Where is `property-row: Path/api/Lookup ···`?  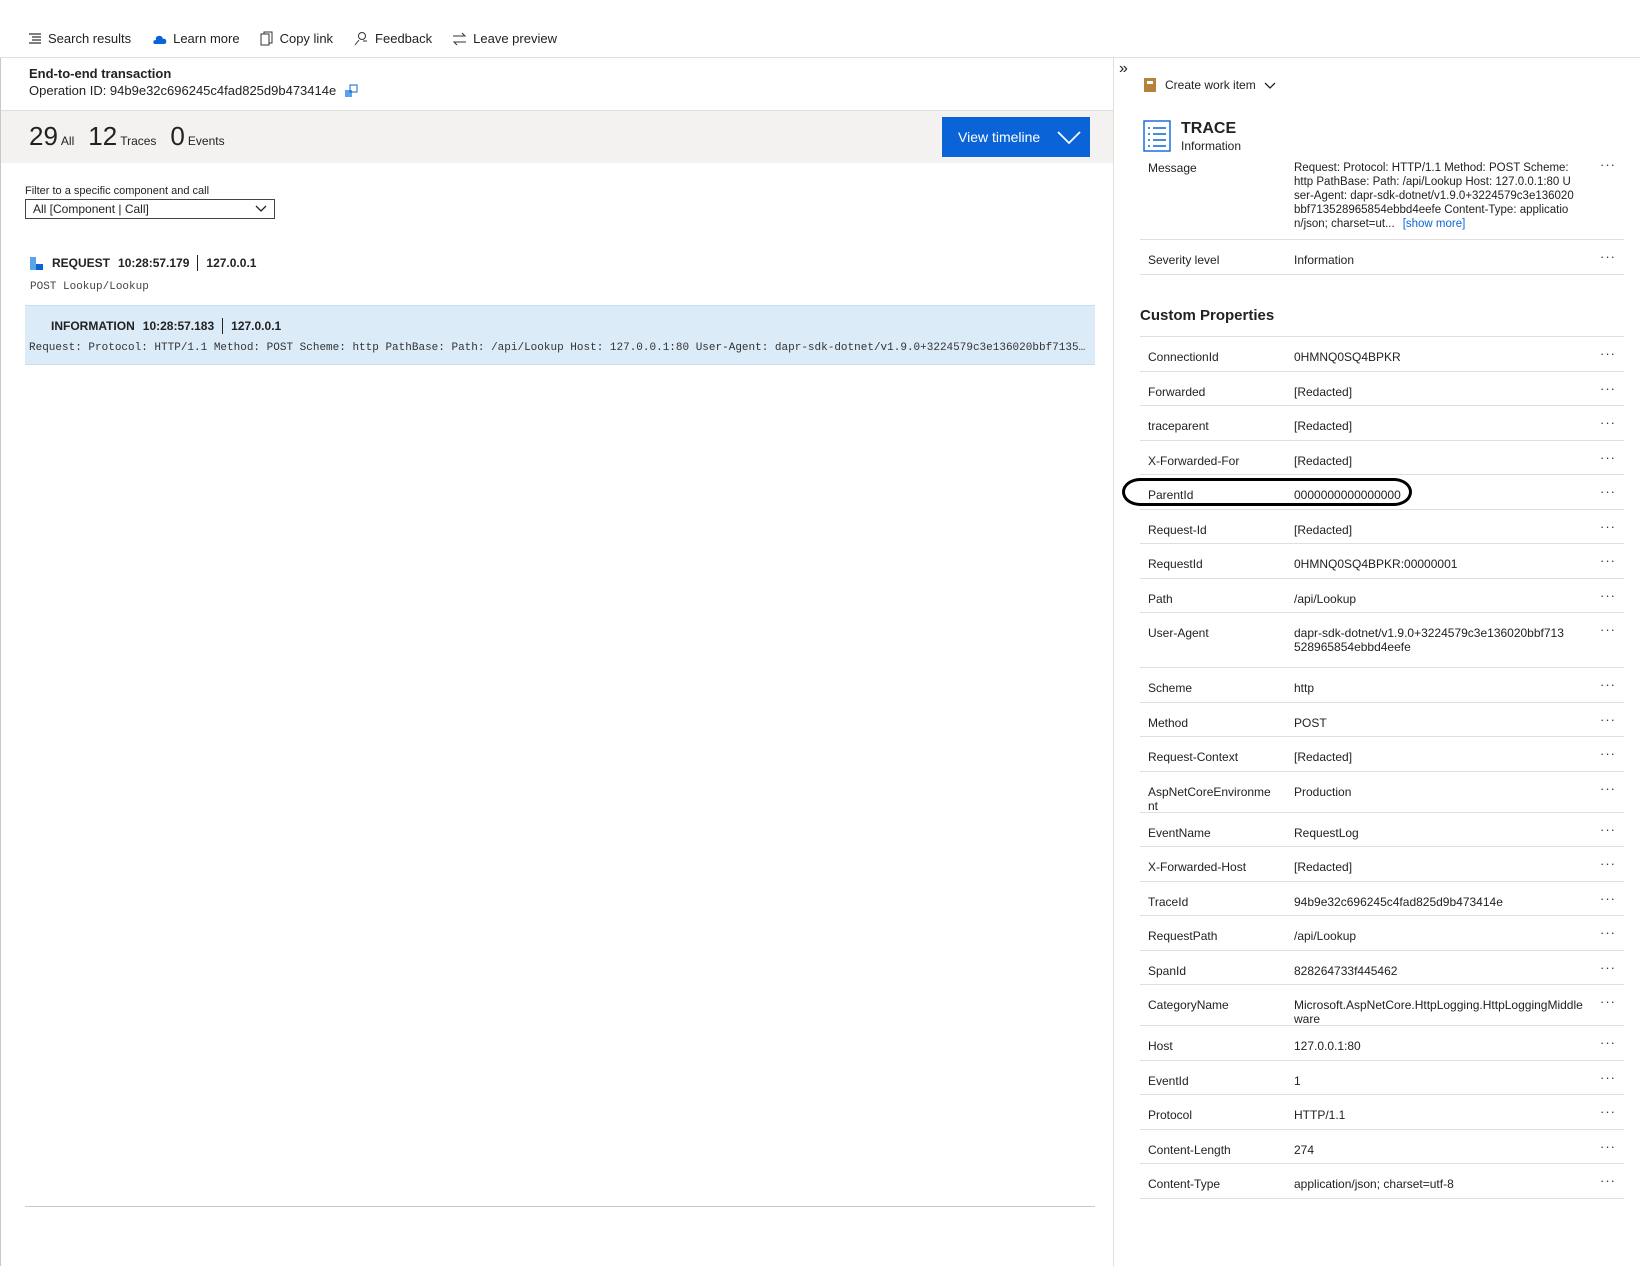 property-row: Path/api/Lookup ··· is located at coordinates (1382, 596).